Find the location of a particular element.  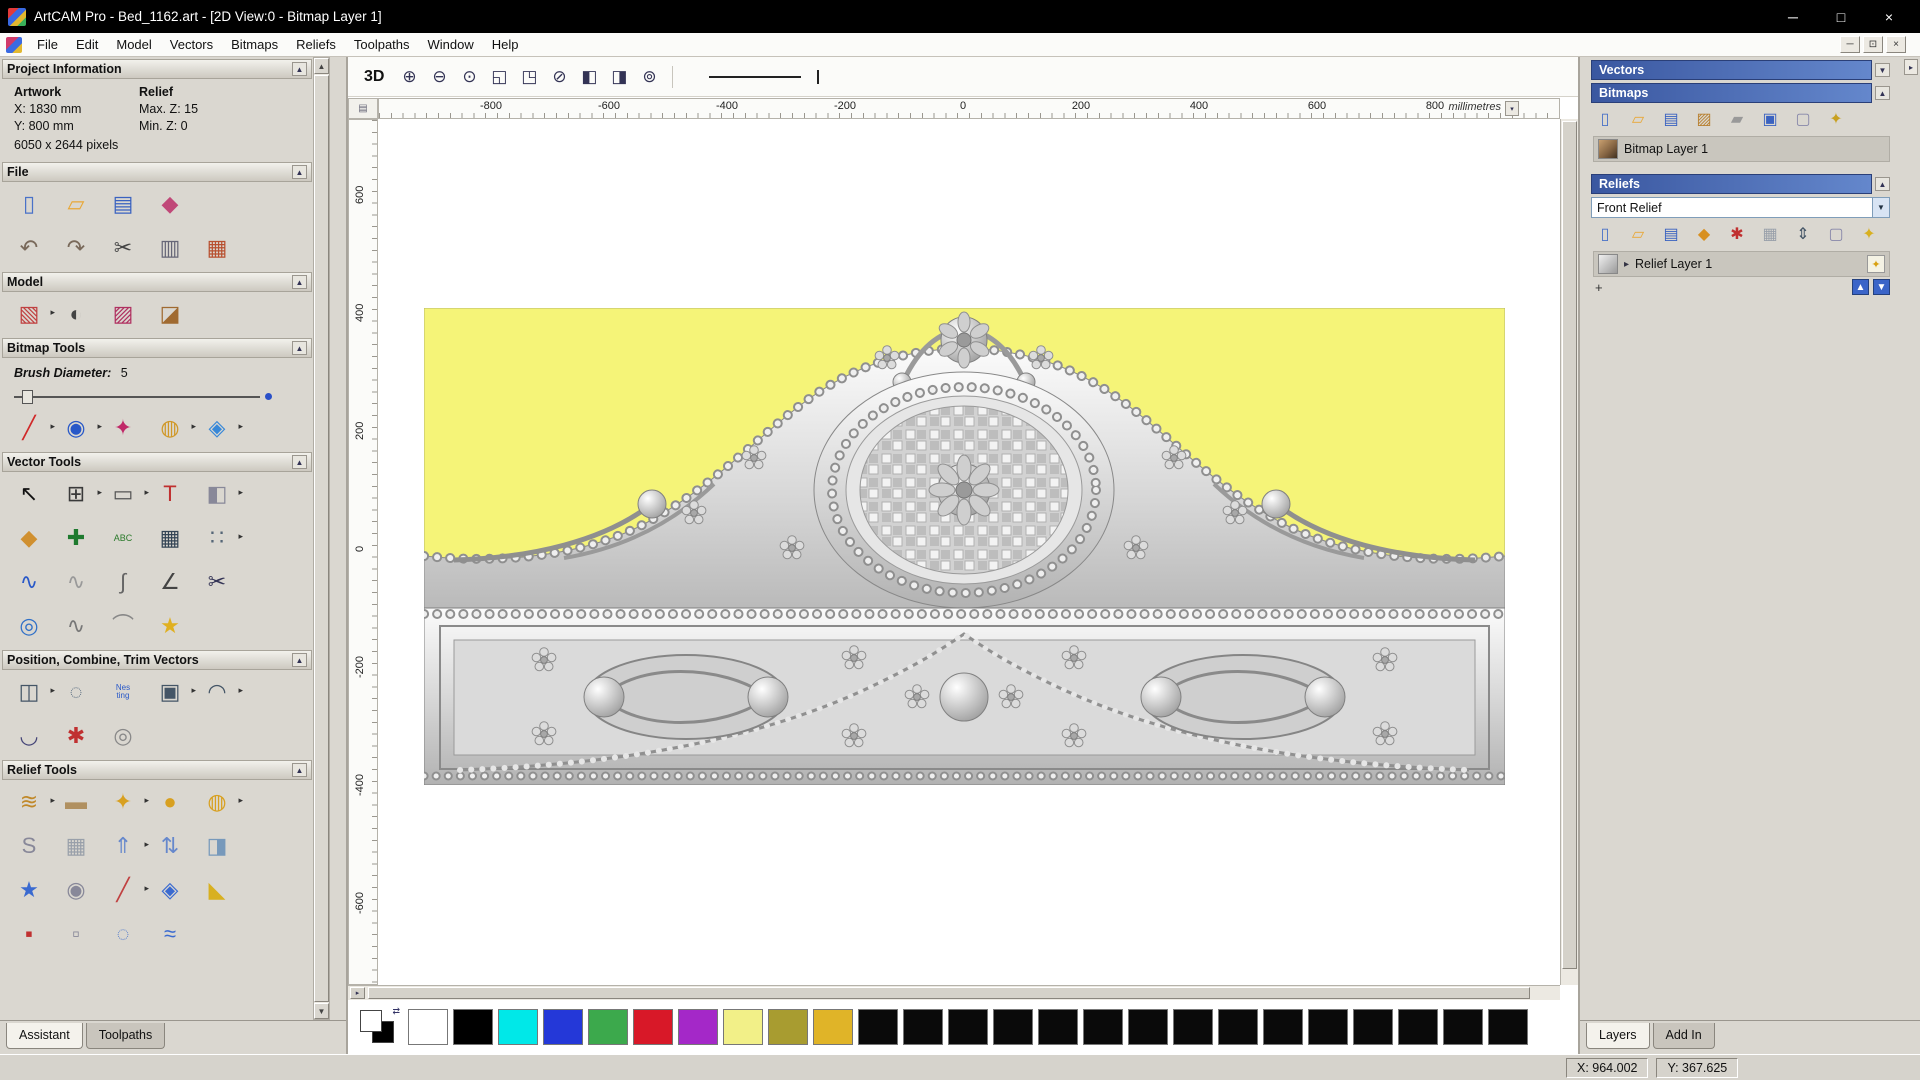

rotate-copy-icon: ◠ ▸ is located at coordinates (221, 692).